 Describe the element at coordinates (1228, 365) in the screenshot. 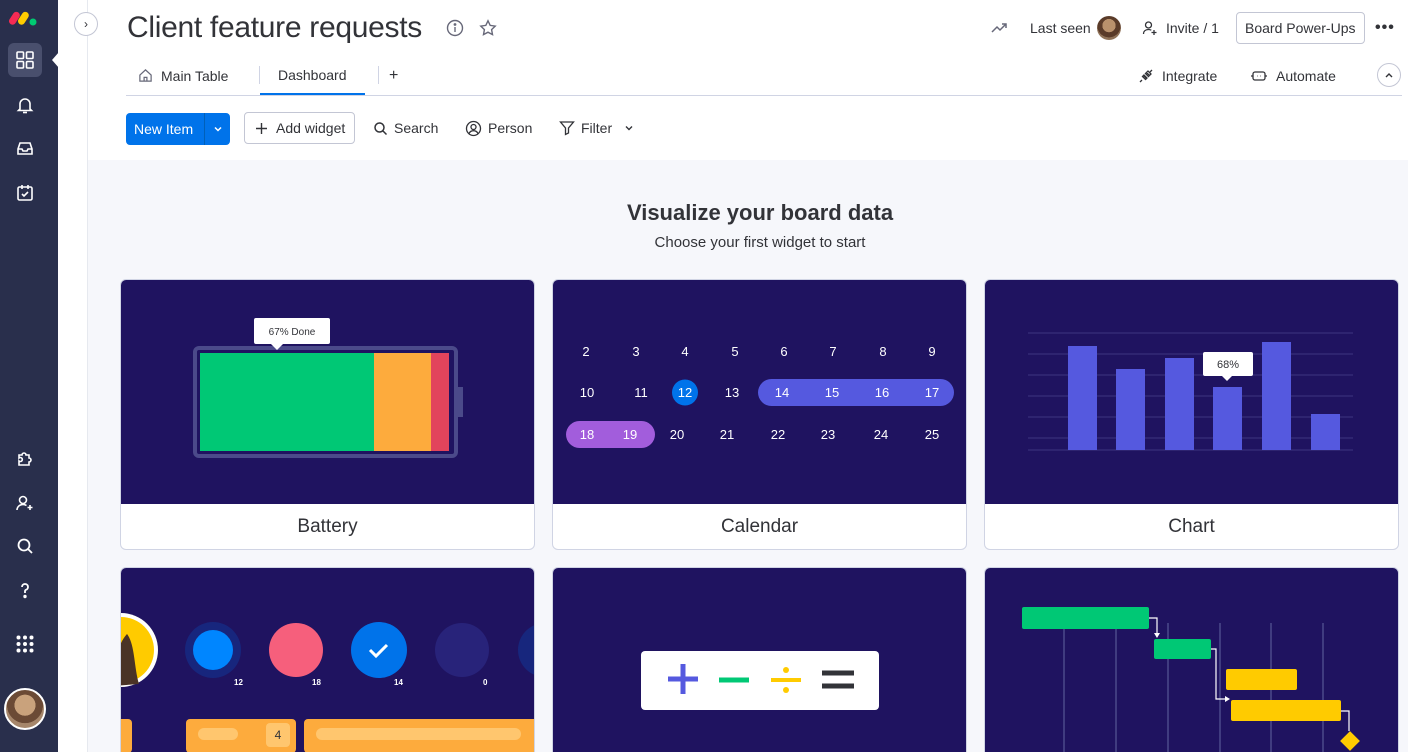

I see `chart-tooltip: 68%` at that location.